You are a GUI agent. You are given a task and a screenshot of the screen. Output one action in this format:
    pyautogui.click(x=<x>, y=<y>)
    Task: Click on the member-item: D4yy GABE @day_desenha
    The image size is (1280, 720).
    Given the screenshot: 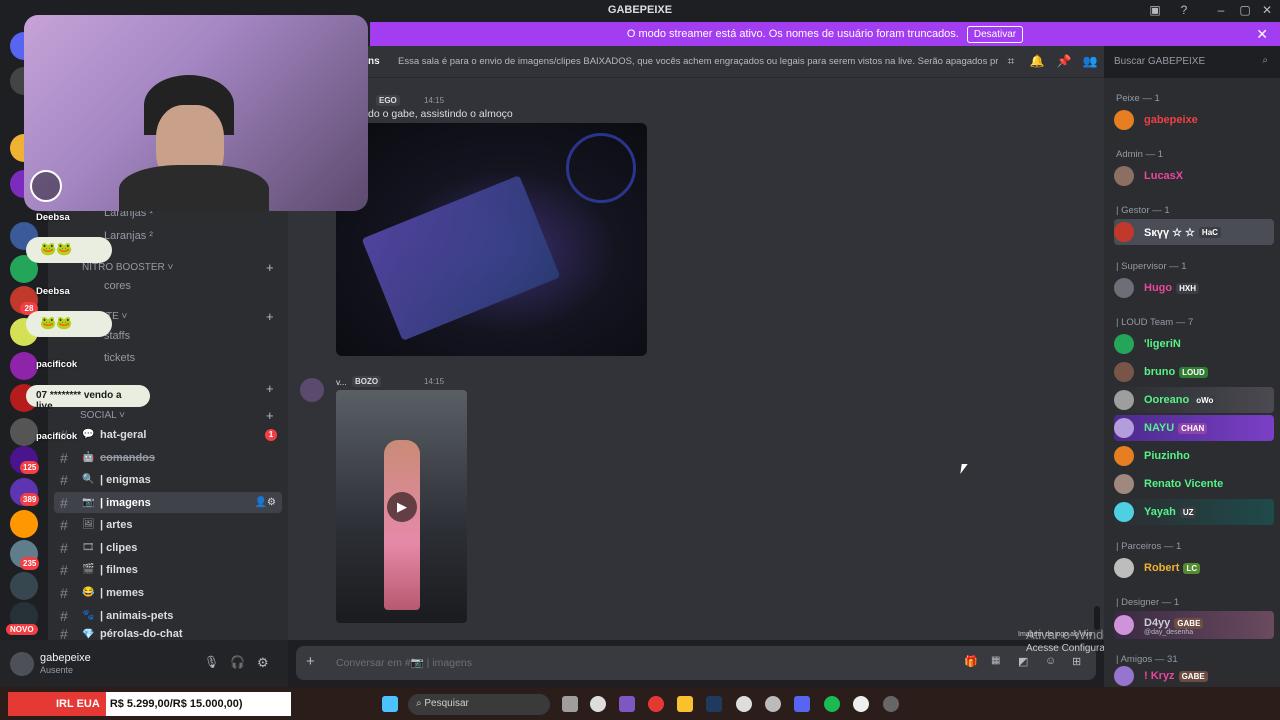 What is the action you would take?
    pyautogui.click(x=1194, y=625)
    